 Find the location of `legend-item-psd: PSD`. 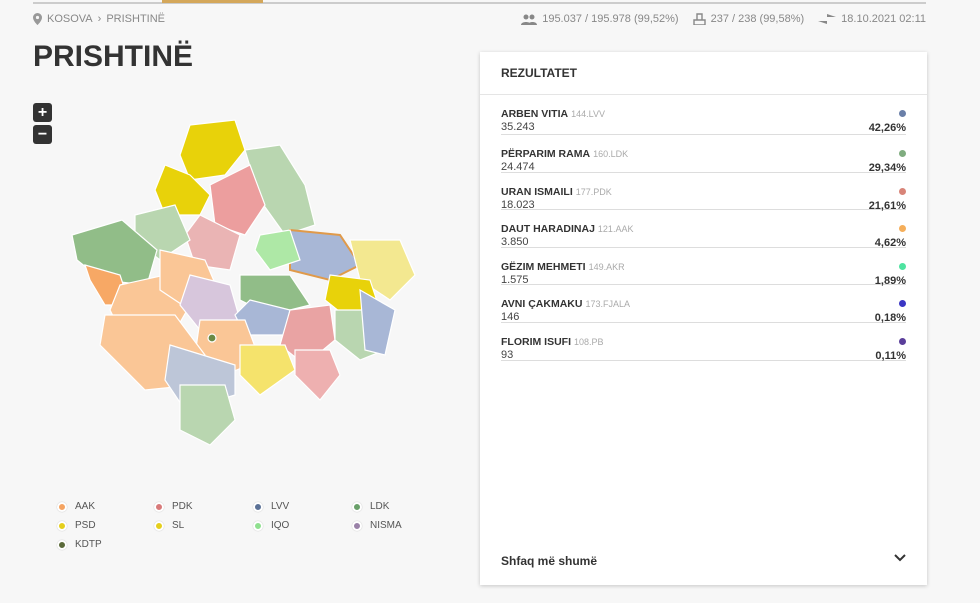

legend-item-psd: PSD is located at coordinates (105, 525).